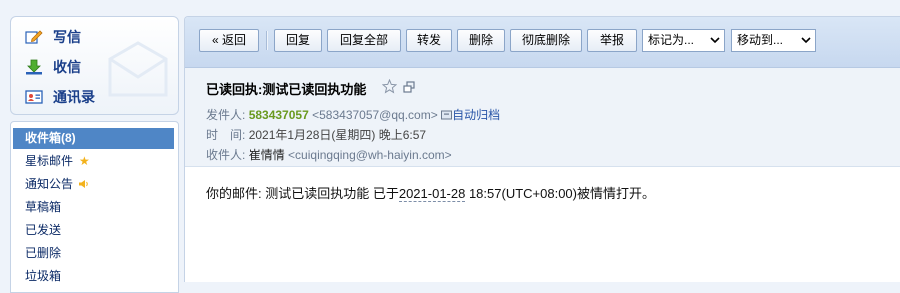  I want to click on folder-label: 收件箱(8), so click(50, 138).